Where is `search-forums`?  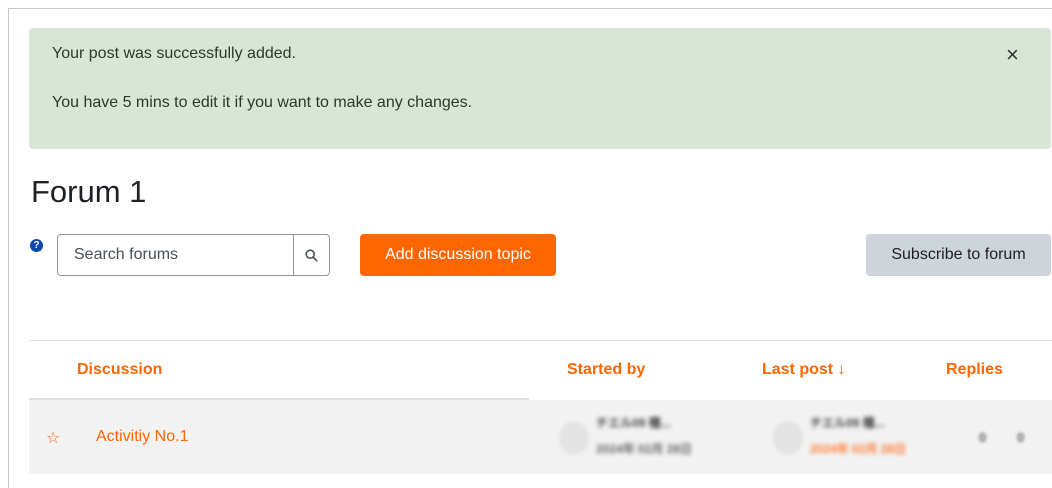 search-forums is located at coordinates (193, 255).